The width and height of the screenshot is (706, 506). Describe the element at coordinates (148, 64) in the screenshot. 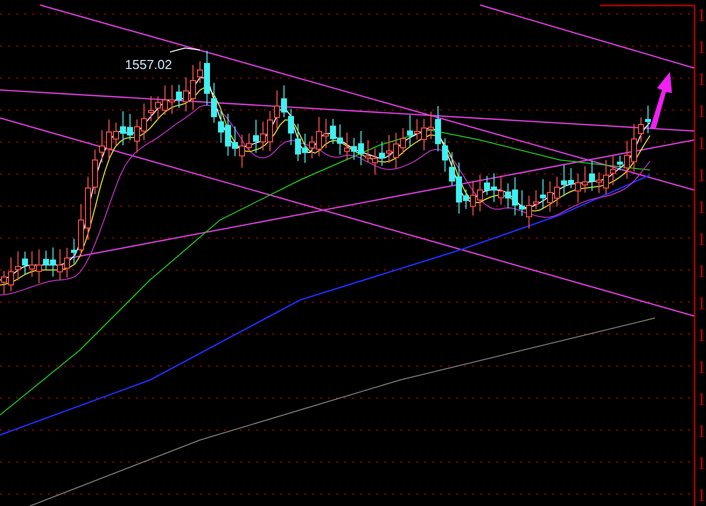

I see `peak-price-label: 1557.02` at that location.